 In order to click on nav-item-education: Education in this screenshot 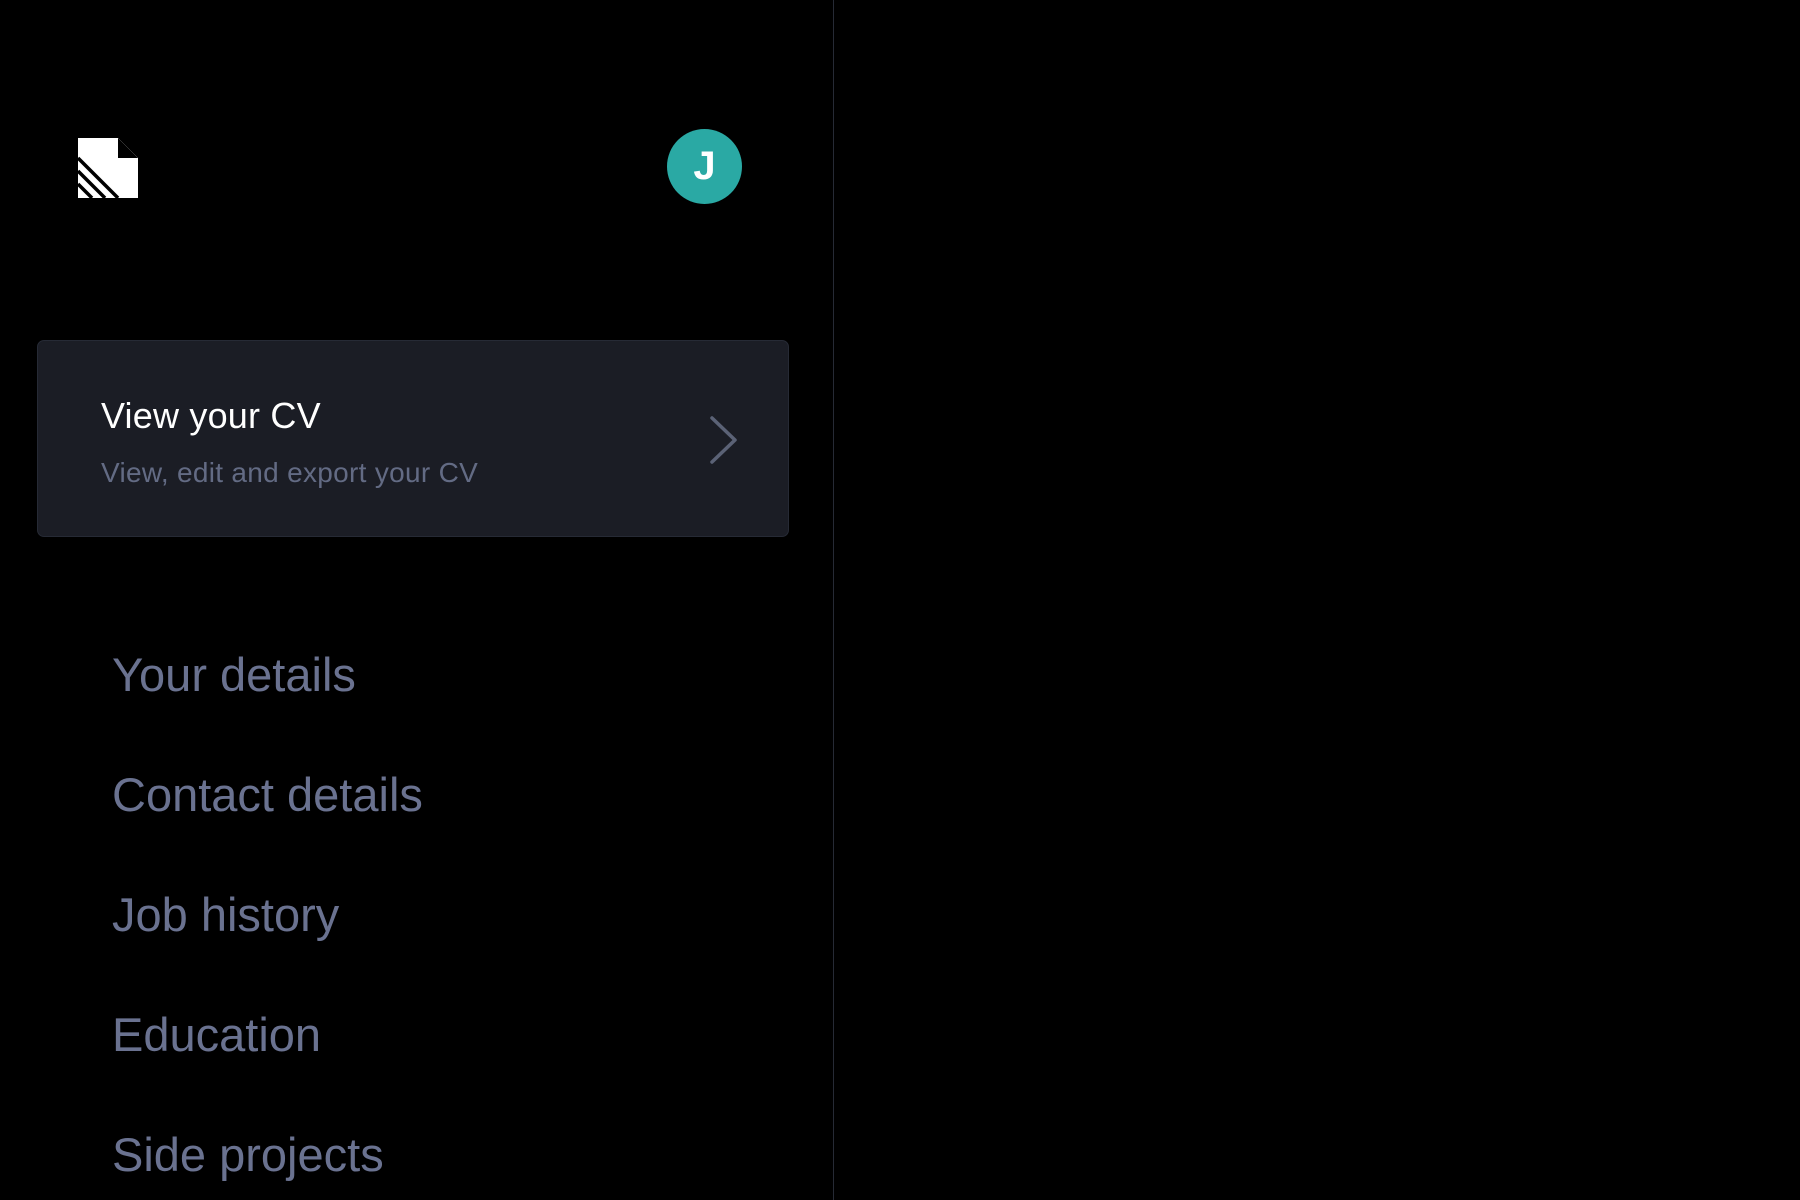, I will do `click(267, 1060)`.